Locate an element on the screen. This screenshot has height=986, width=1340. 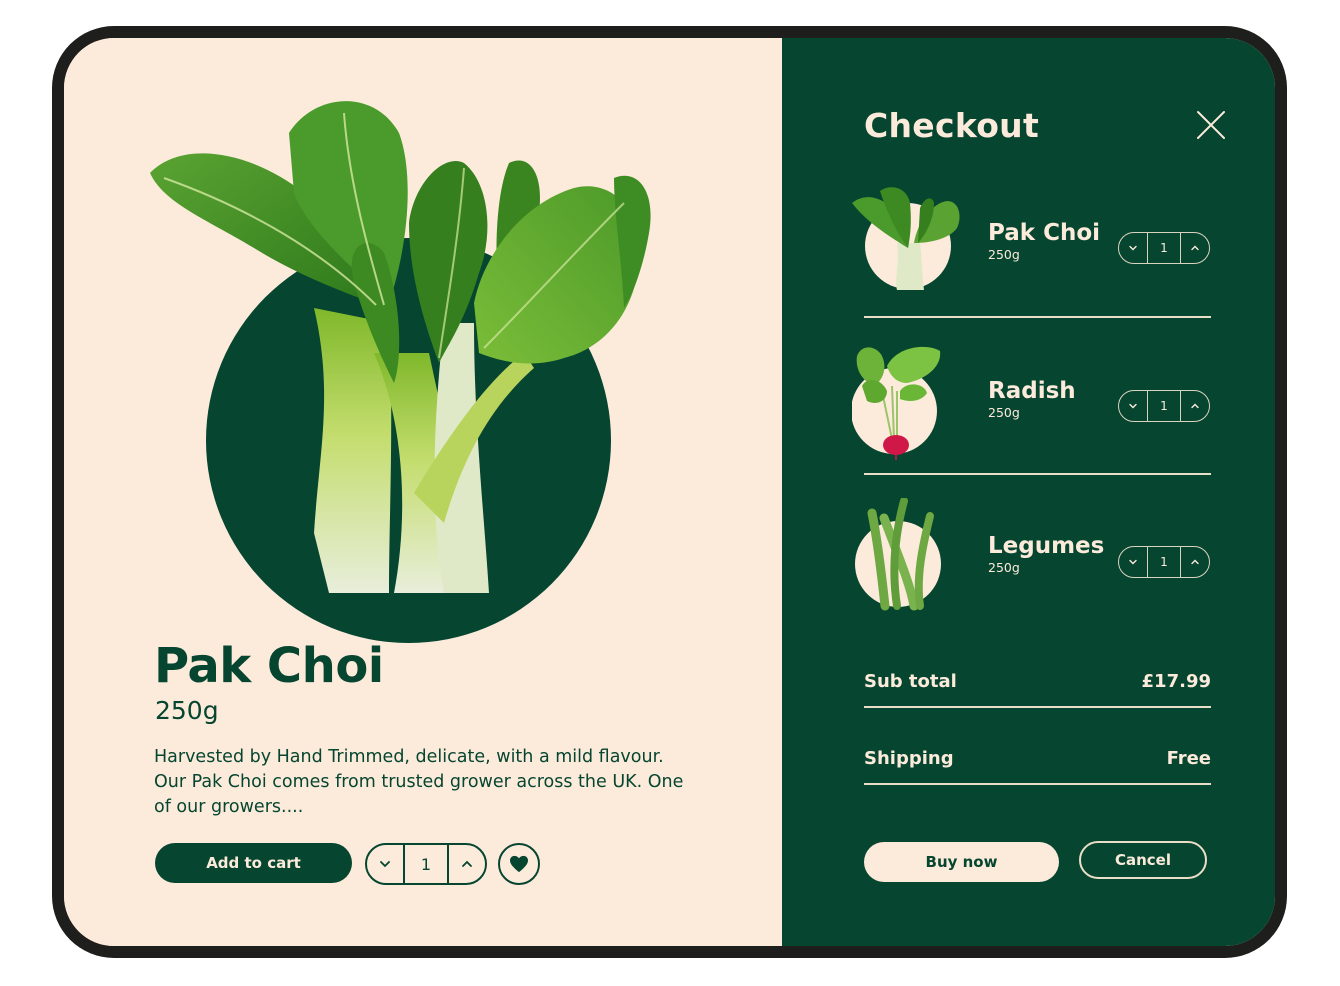
cart-item-name: Radish is located at coordinates (1032, 391).